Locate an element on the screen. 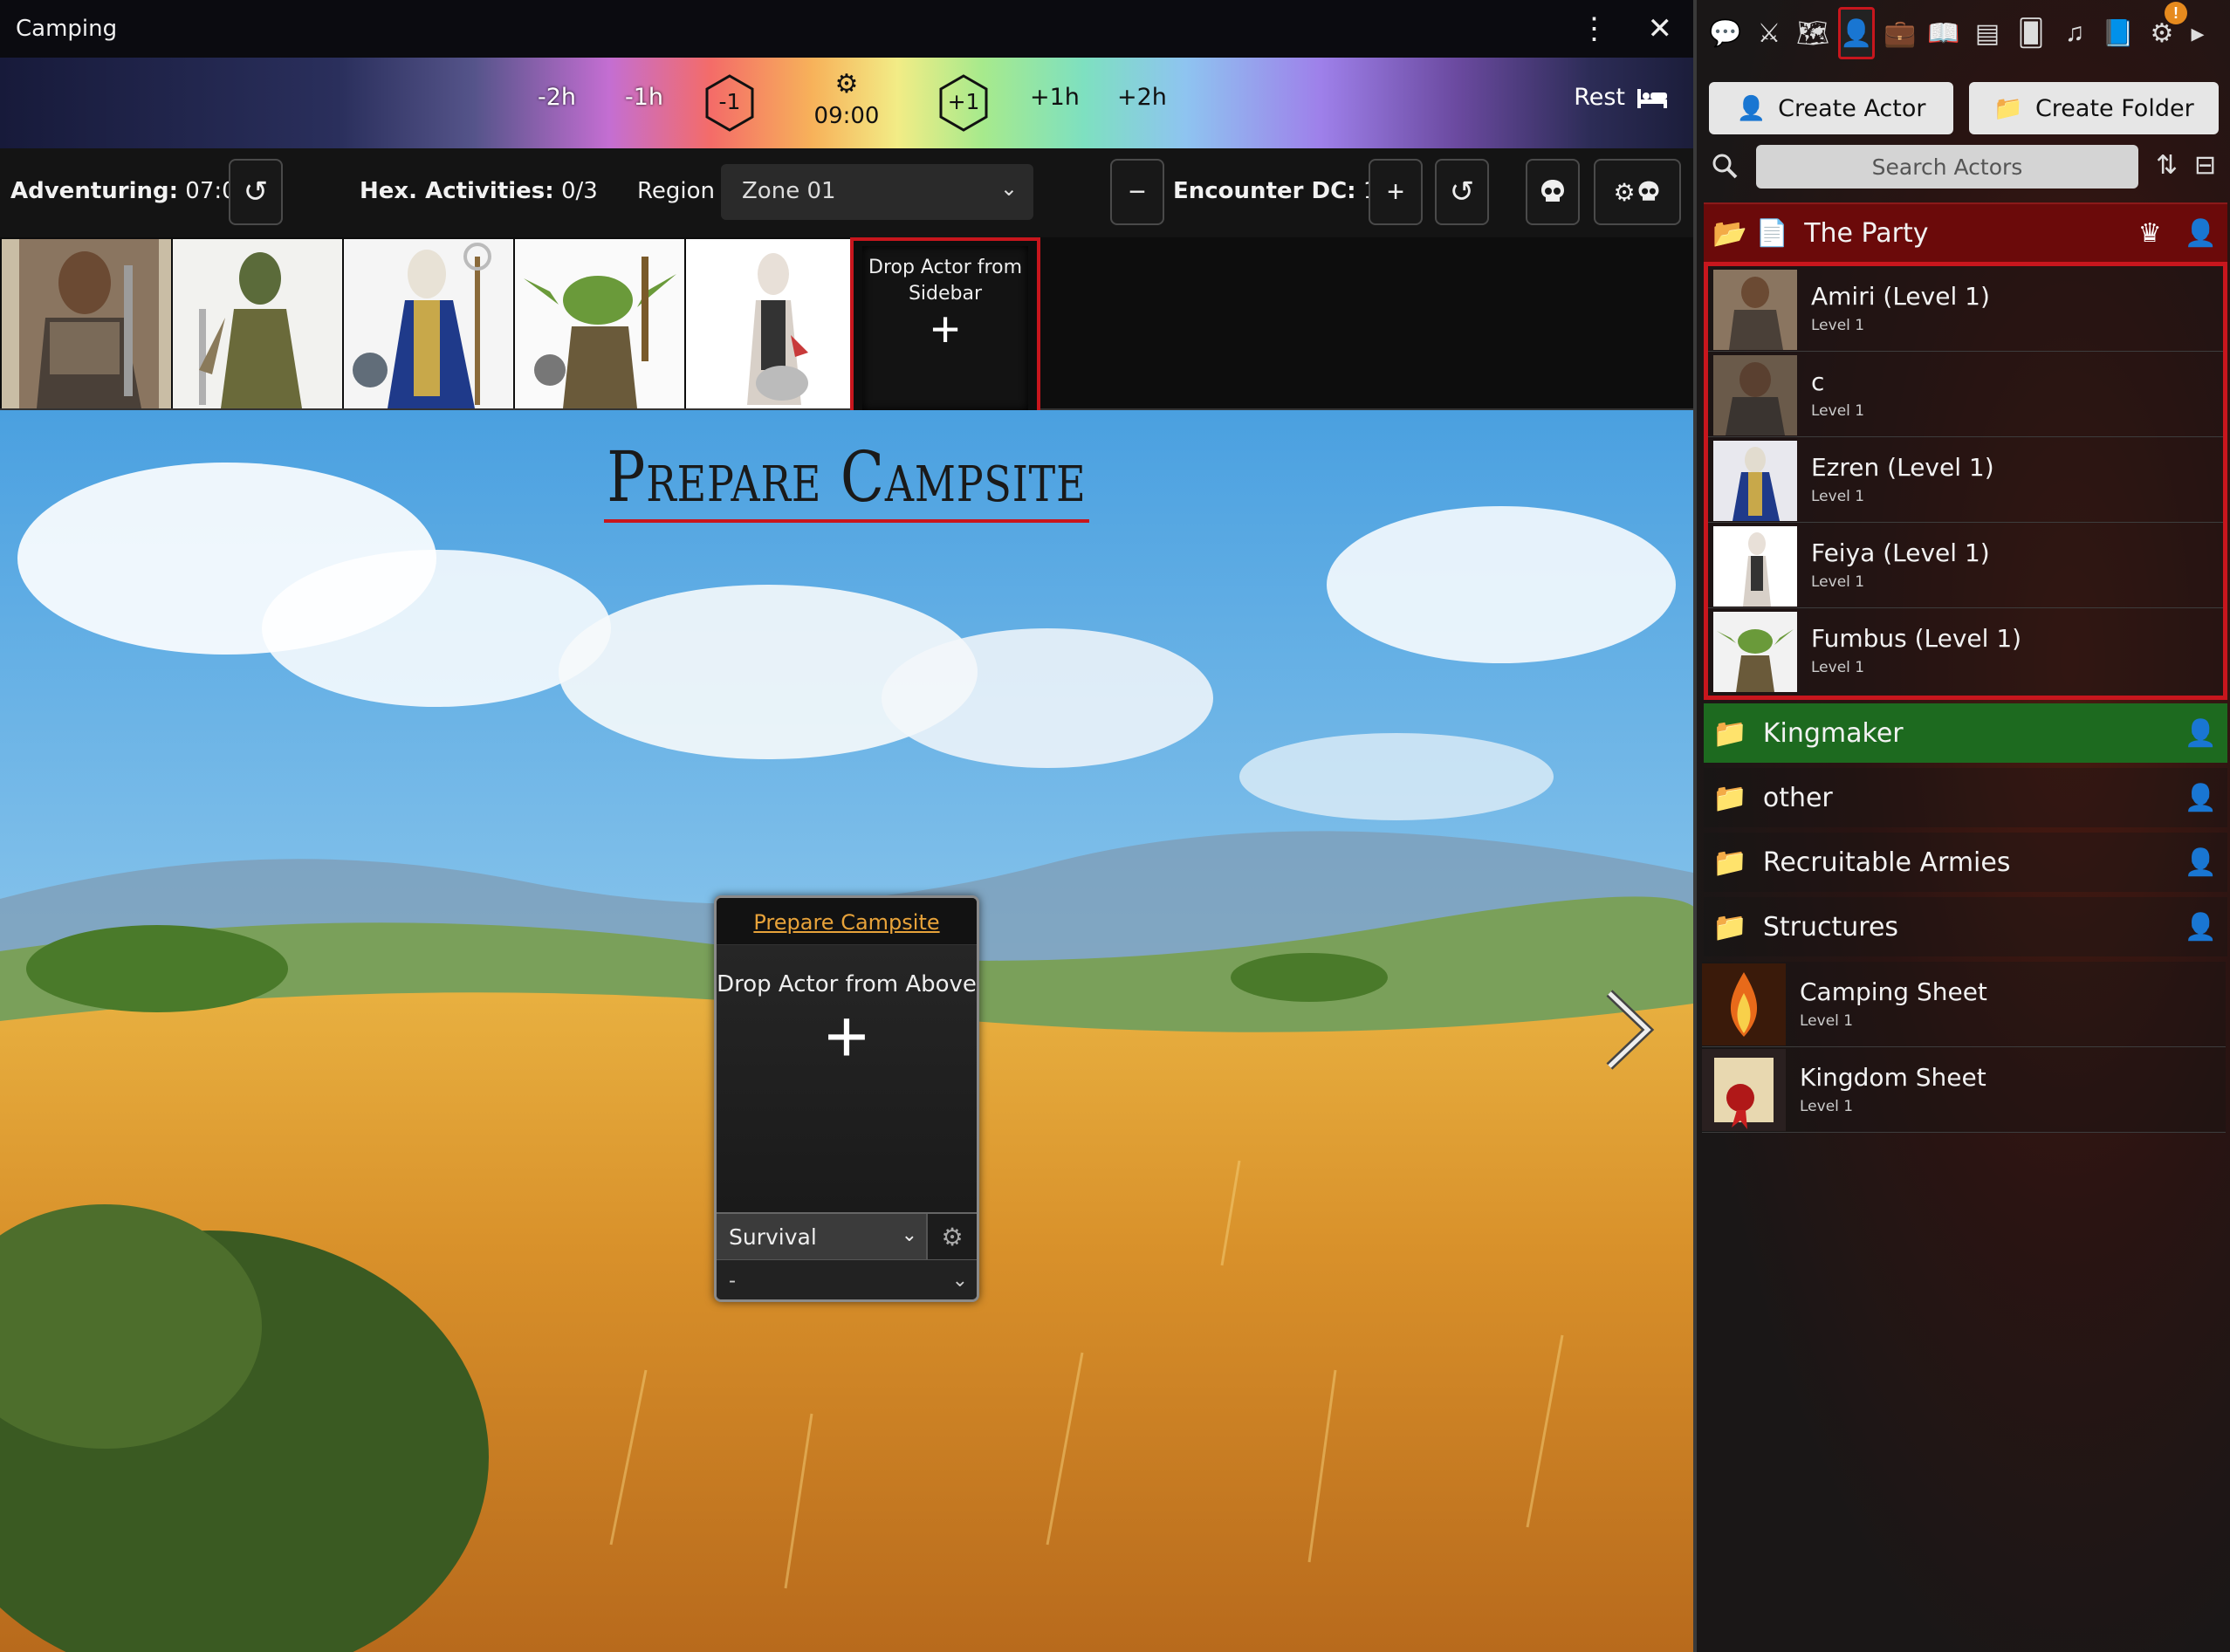 The width and height of the screenshot is (2230, 1652). reset-adventuring-button: ↺ is located at coordinates (256, 192).